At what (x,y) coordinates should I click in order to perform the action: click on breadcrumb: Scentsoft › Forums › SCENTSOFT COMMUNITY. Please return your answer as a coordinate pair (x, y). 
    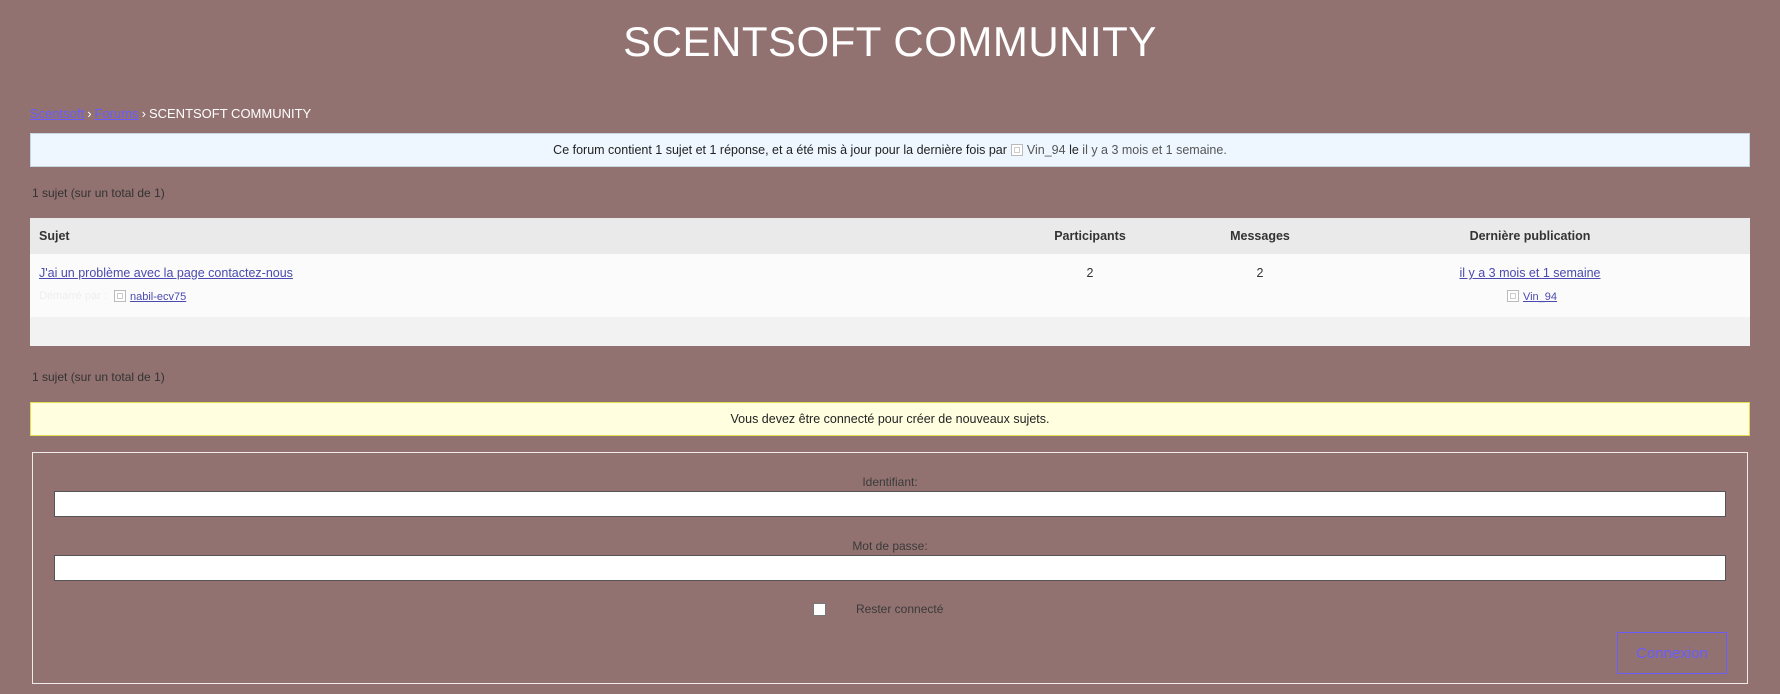
    Looking at the image, I should click on (170, 113).